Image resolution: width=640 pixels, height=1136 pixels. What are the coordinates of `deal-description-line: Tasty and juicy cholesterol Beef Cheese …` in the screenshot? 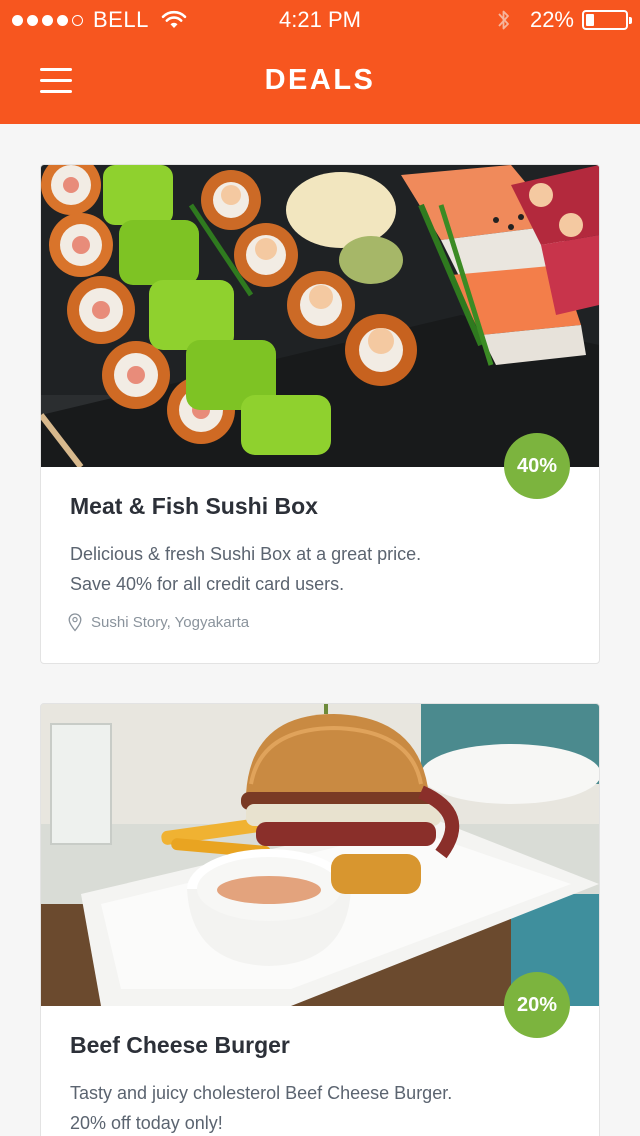 It's located at (261, 1093).